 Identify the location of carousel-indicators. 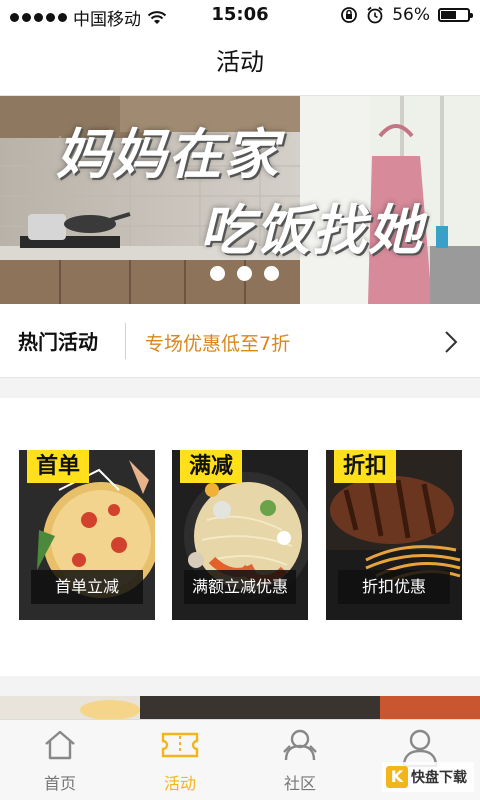
(244, 273).